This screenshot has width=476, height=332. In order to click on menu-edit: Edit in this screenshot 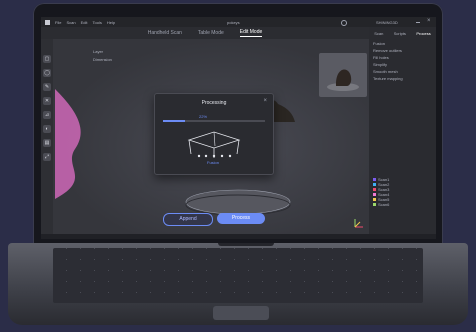, I will do `click(84, 22)`.